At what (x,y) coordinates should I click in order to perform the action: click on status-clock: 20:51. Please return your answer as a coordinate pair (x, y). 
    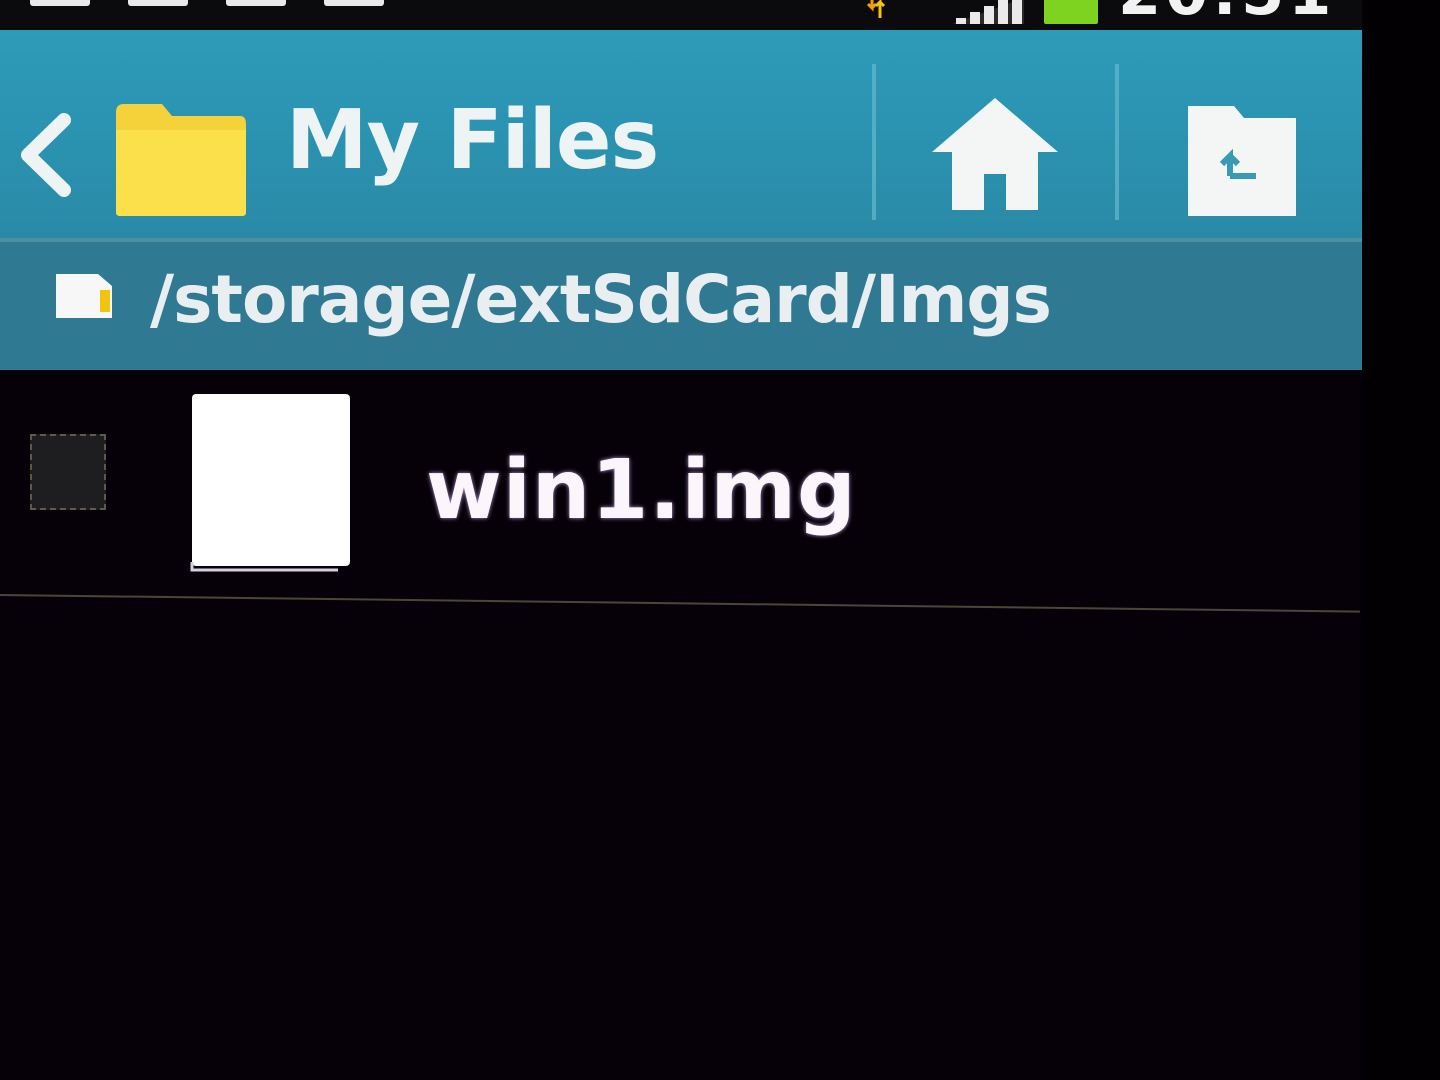
    Looking at the image, I should click on (1226, 12).